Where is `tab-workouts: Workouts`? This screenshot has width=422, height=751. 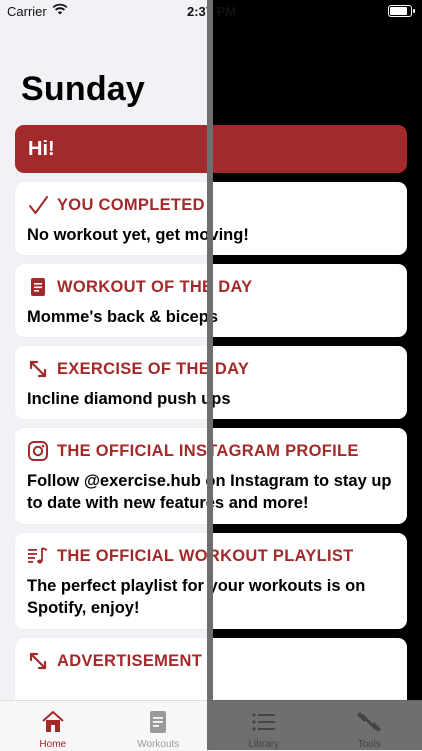 tab-workouts: Workouts is located at coordinates (159, 726).